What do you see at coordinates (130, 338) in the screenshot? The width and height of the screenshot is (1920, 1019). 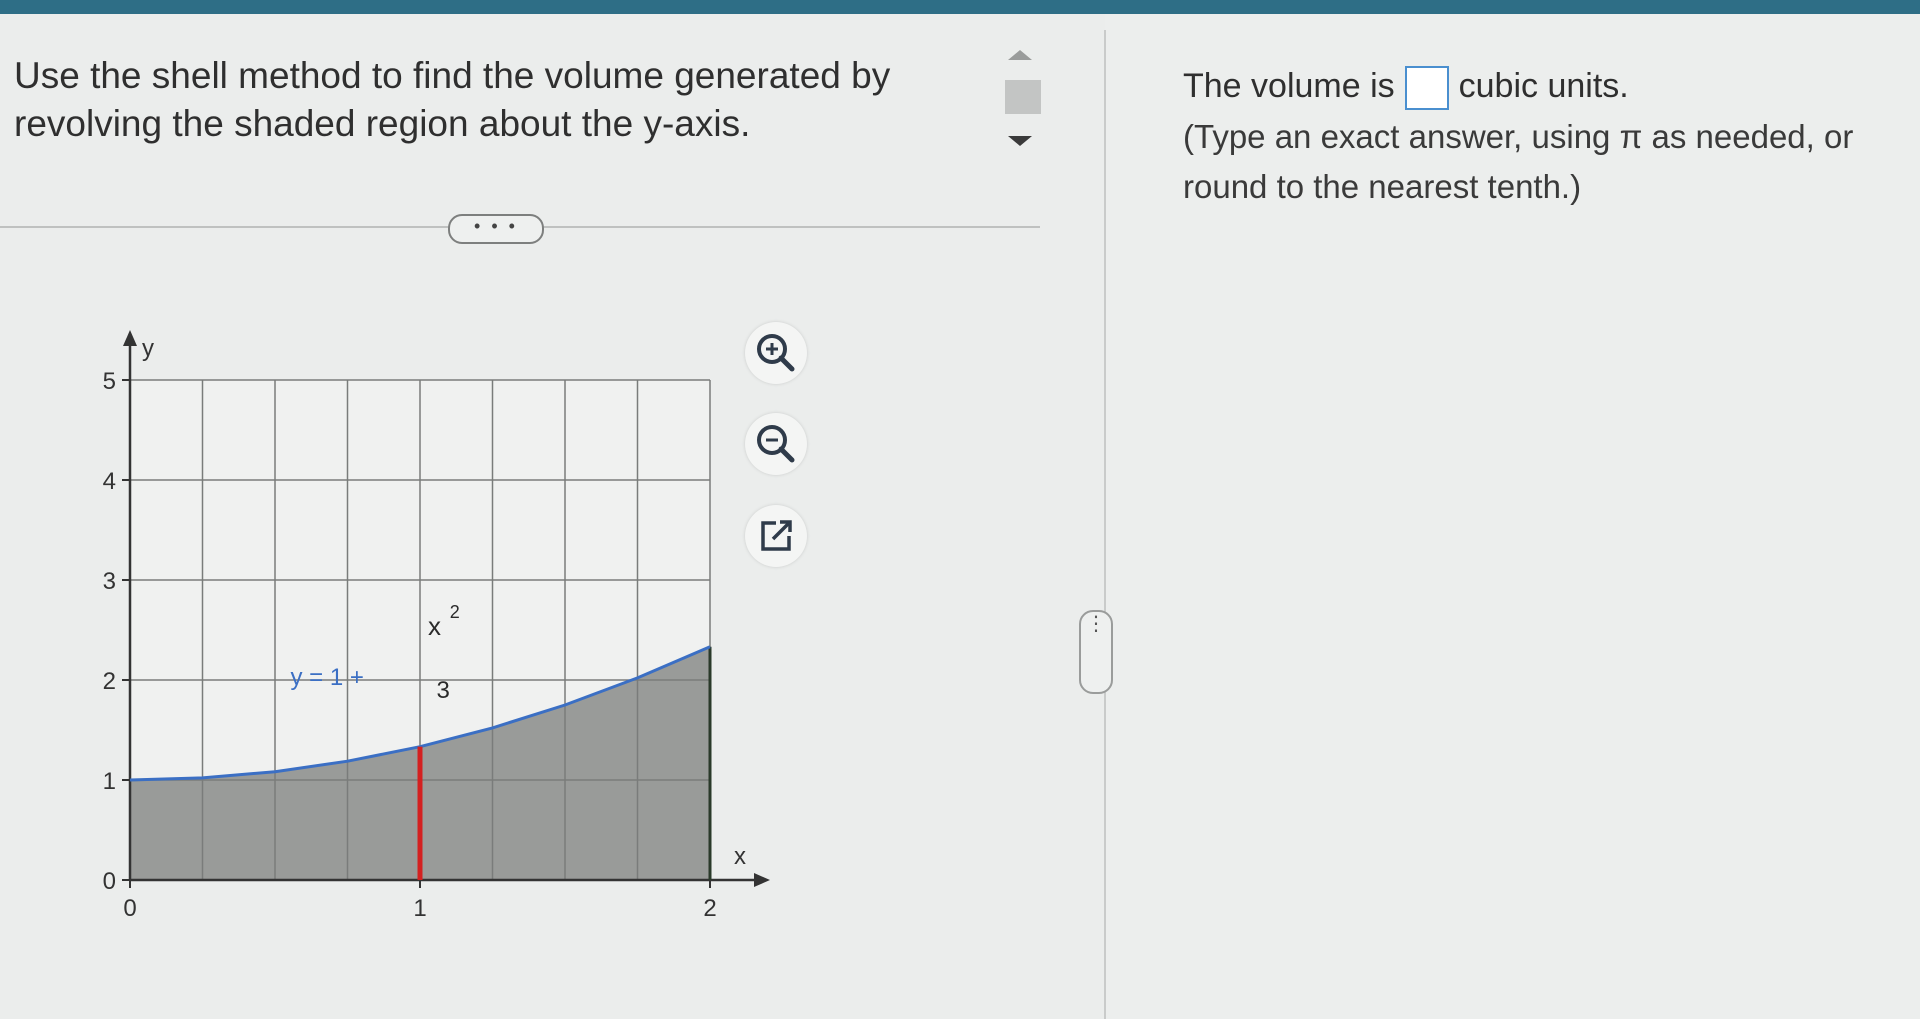 I see `y-axis-arrow` at bounding box center [130, 338].